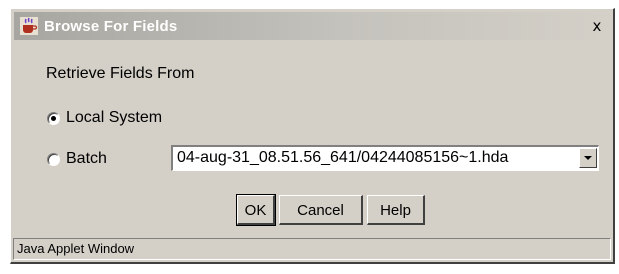 This screenshot has height=274, width=619. I want to click on retrieve-fields-label: Retrieve Fields From, so click(120, 73).